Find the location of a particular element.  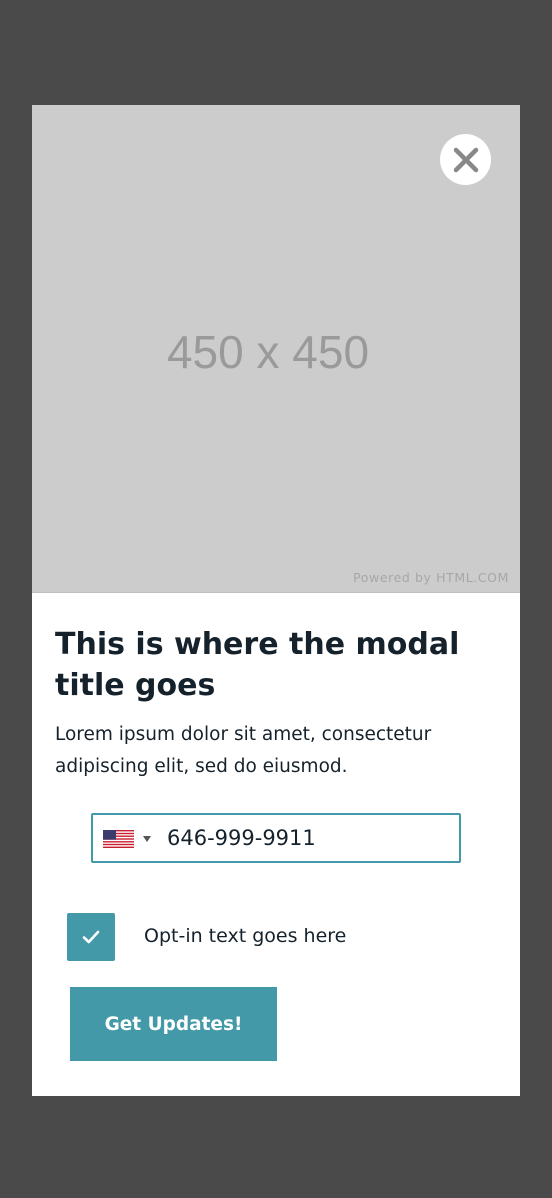

close-icon is located at coordinates (465, 159).